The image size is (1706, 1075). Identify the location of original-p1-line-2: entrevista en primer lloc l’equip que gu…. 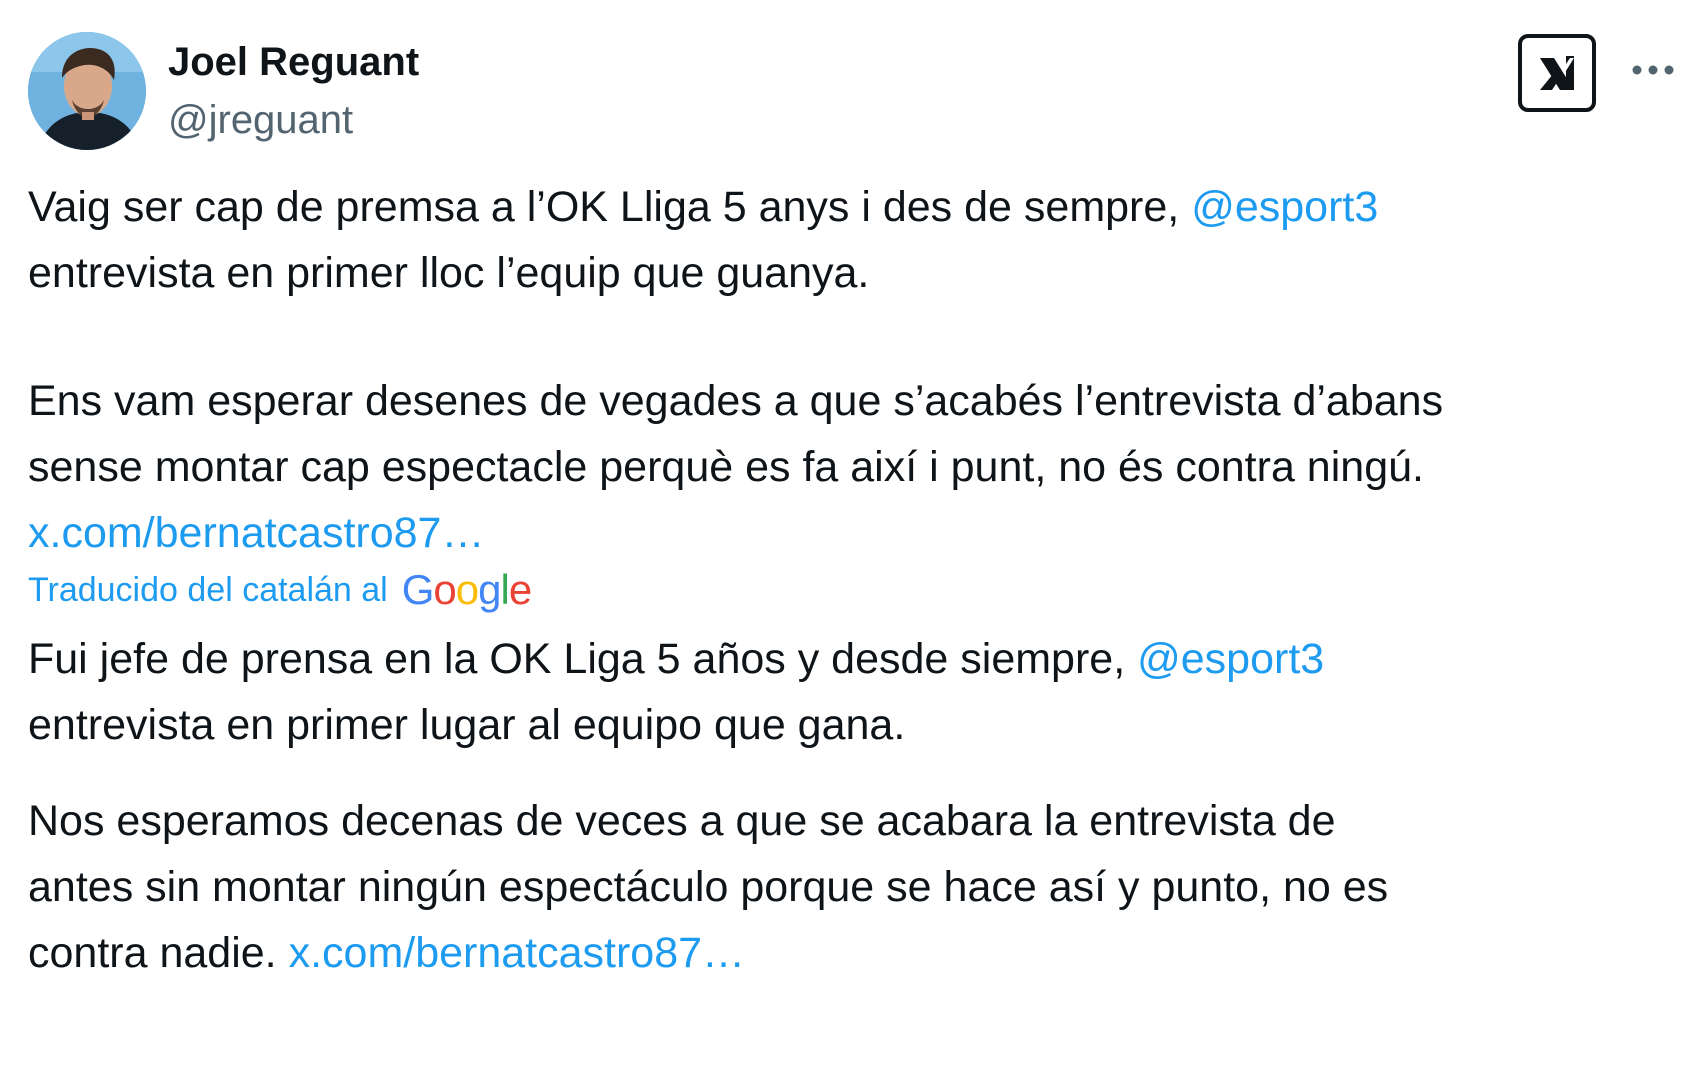
(449, 273).